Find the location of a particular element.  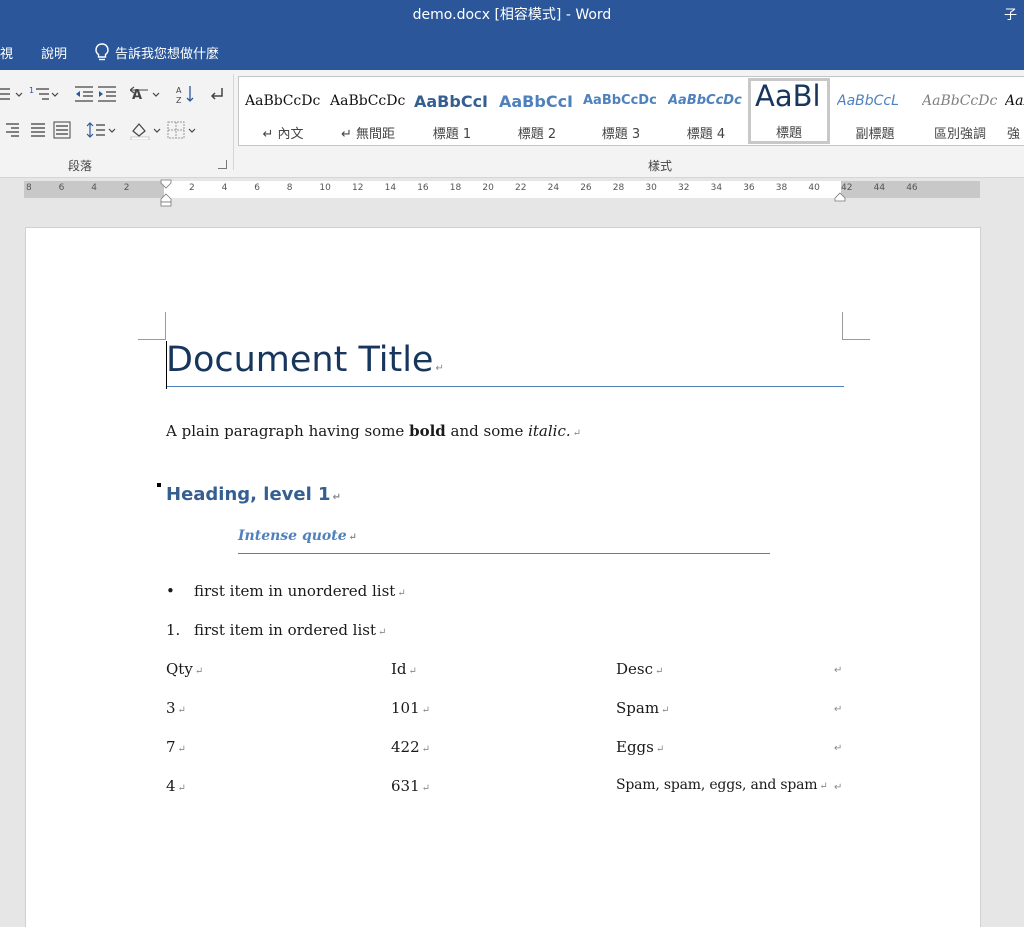

table-cell: 422 ↵ is located at coordinates (410, 747).